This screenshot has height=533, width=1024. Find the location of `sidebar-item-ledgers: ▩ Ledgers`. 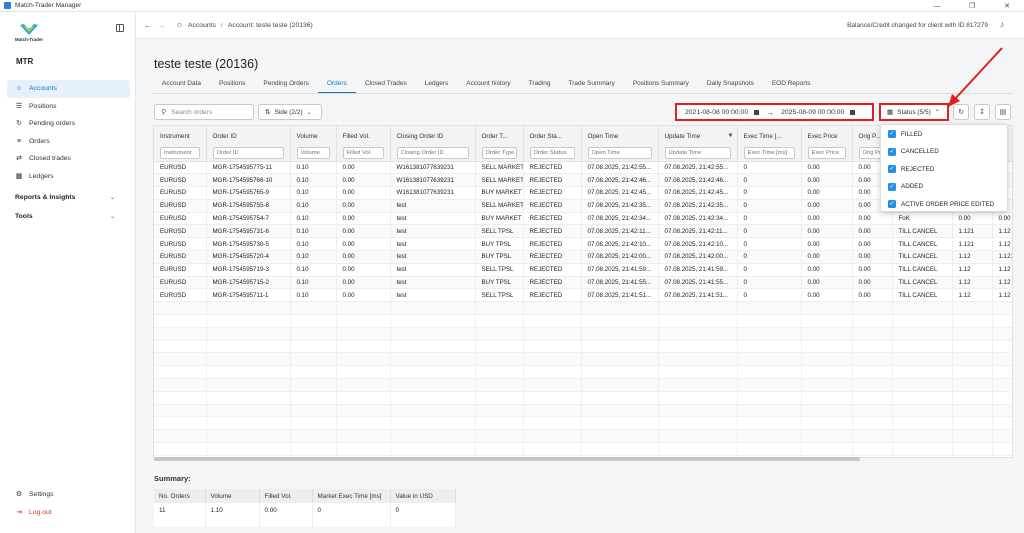

sidebar-item-ledgers: ▩ Ledgers is located at coordinates (68, 177).